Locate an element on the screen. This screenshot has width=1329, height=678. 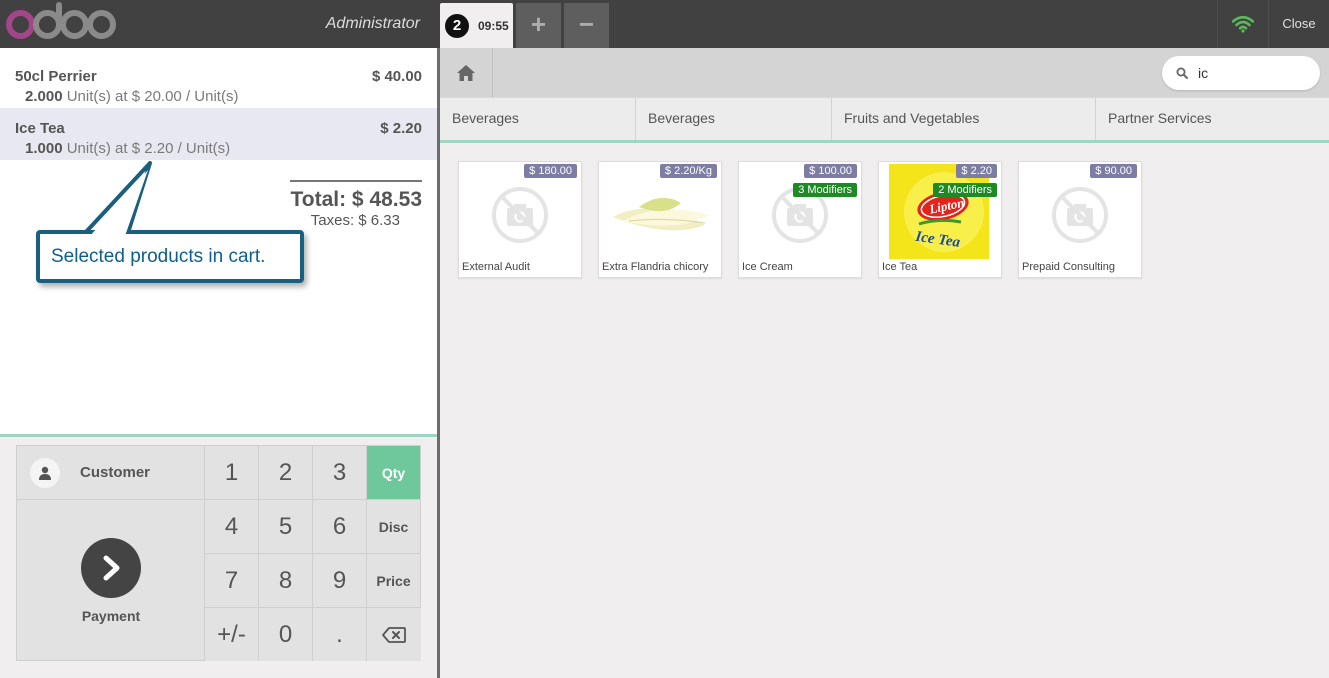
mode-qty-button: Qty is located at coordinates (394, 473).